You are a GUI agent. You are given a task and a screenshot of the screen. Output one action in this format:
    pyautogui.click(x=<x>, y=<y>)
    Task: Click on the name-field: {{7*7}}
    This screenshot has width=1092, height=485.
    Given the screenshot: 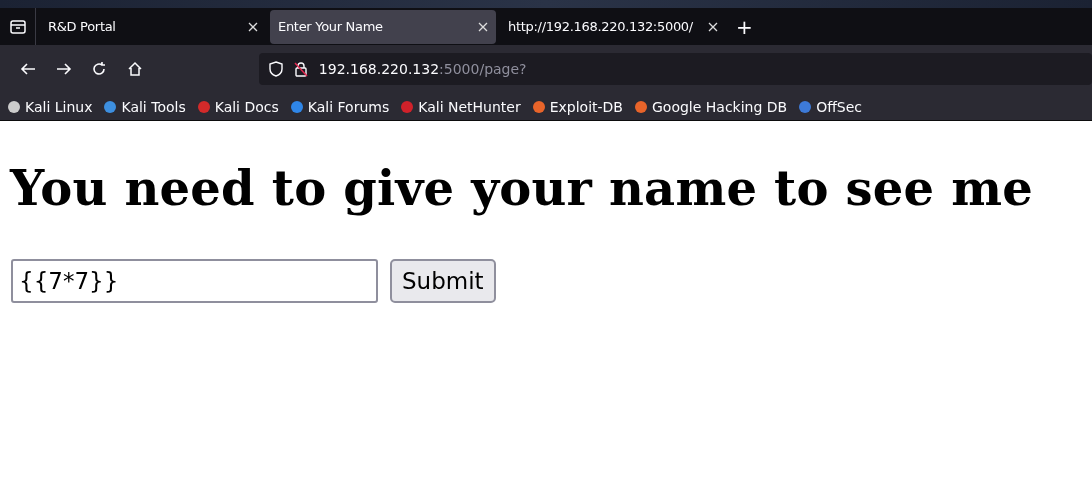 What is the action you would take?
    pyautogui.click(x=194, y=281)
    